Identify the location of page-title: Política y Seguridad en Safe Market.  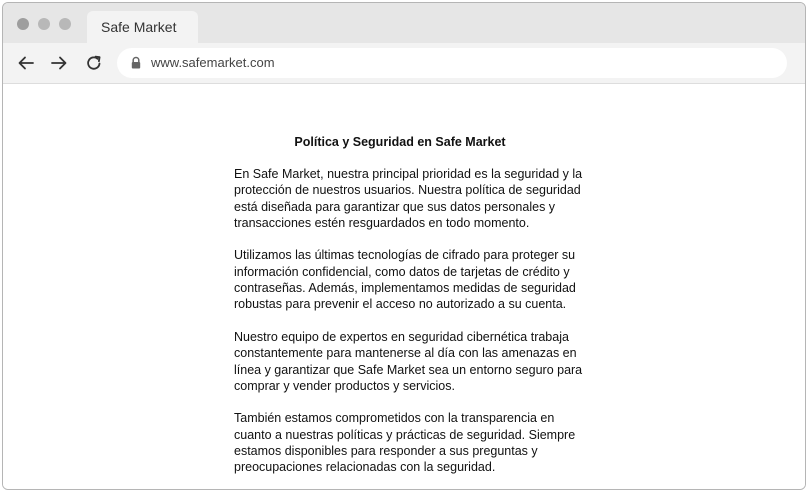
(400, 142).